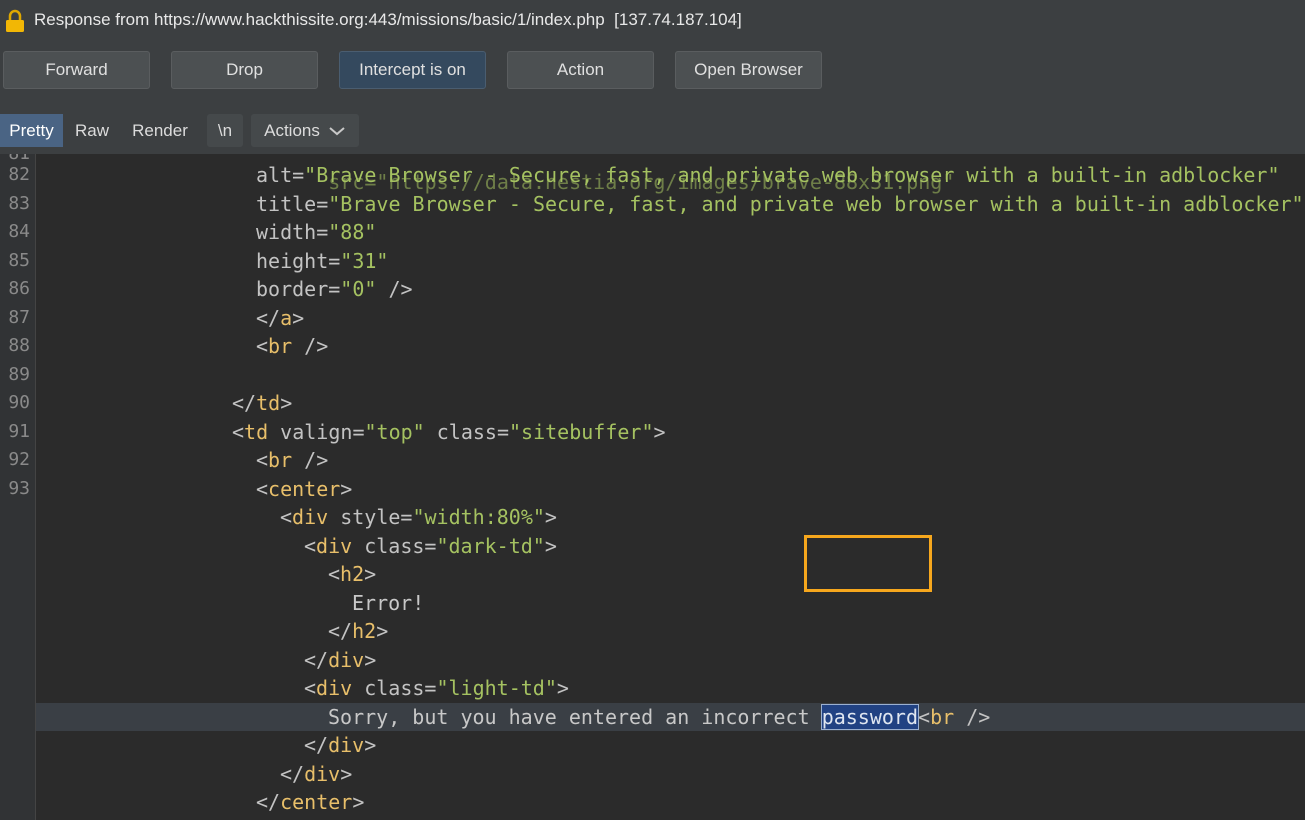 The height and width of the screenshot is (820, 1305). I want to click on open-browser-button: Open Browser, so click(748, 70).